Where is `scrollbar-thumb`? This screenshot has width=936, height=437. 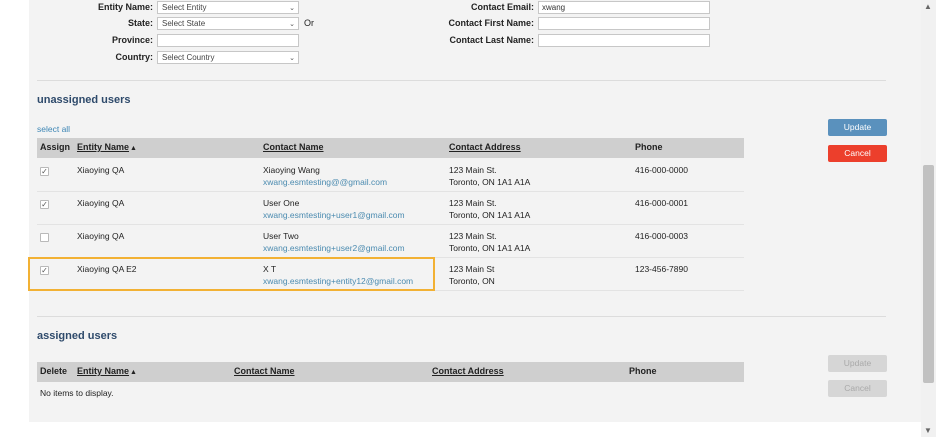 scrollbar-thumb is located at coordinates (928, 274).